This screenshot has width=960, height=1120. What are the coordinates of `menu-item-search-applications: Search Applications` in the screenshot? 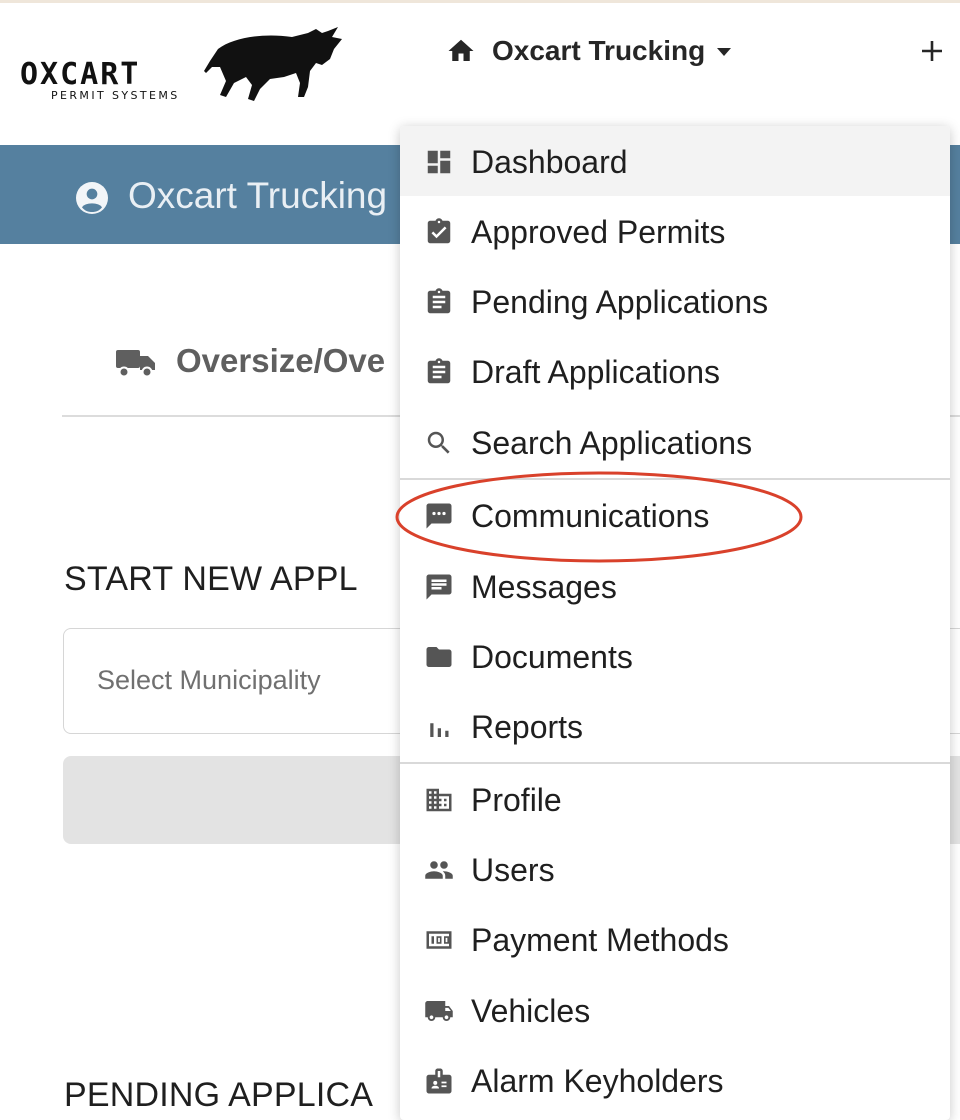 It's located at (675, 442).